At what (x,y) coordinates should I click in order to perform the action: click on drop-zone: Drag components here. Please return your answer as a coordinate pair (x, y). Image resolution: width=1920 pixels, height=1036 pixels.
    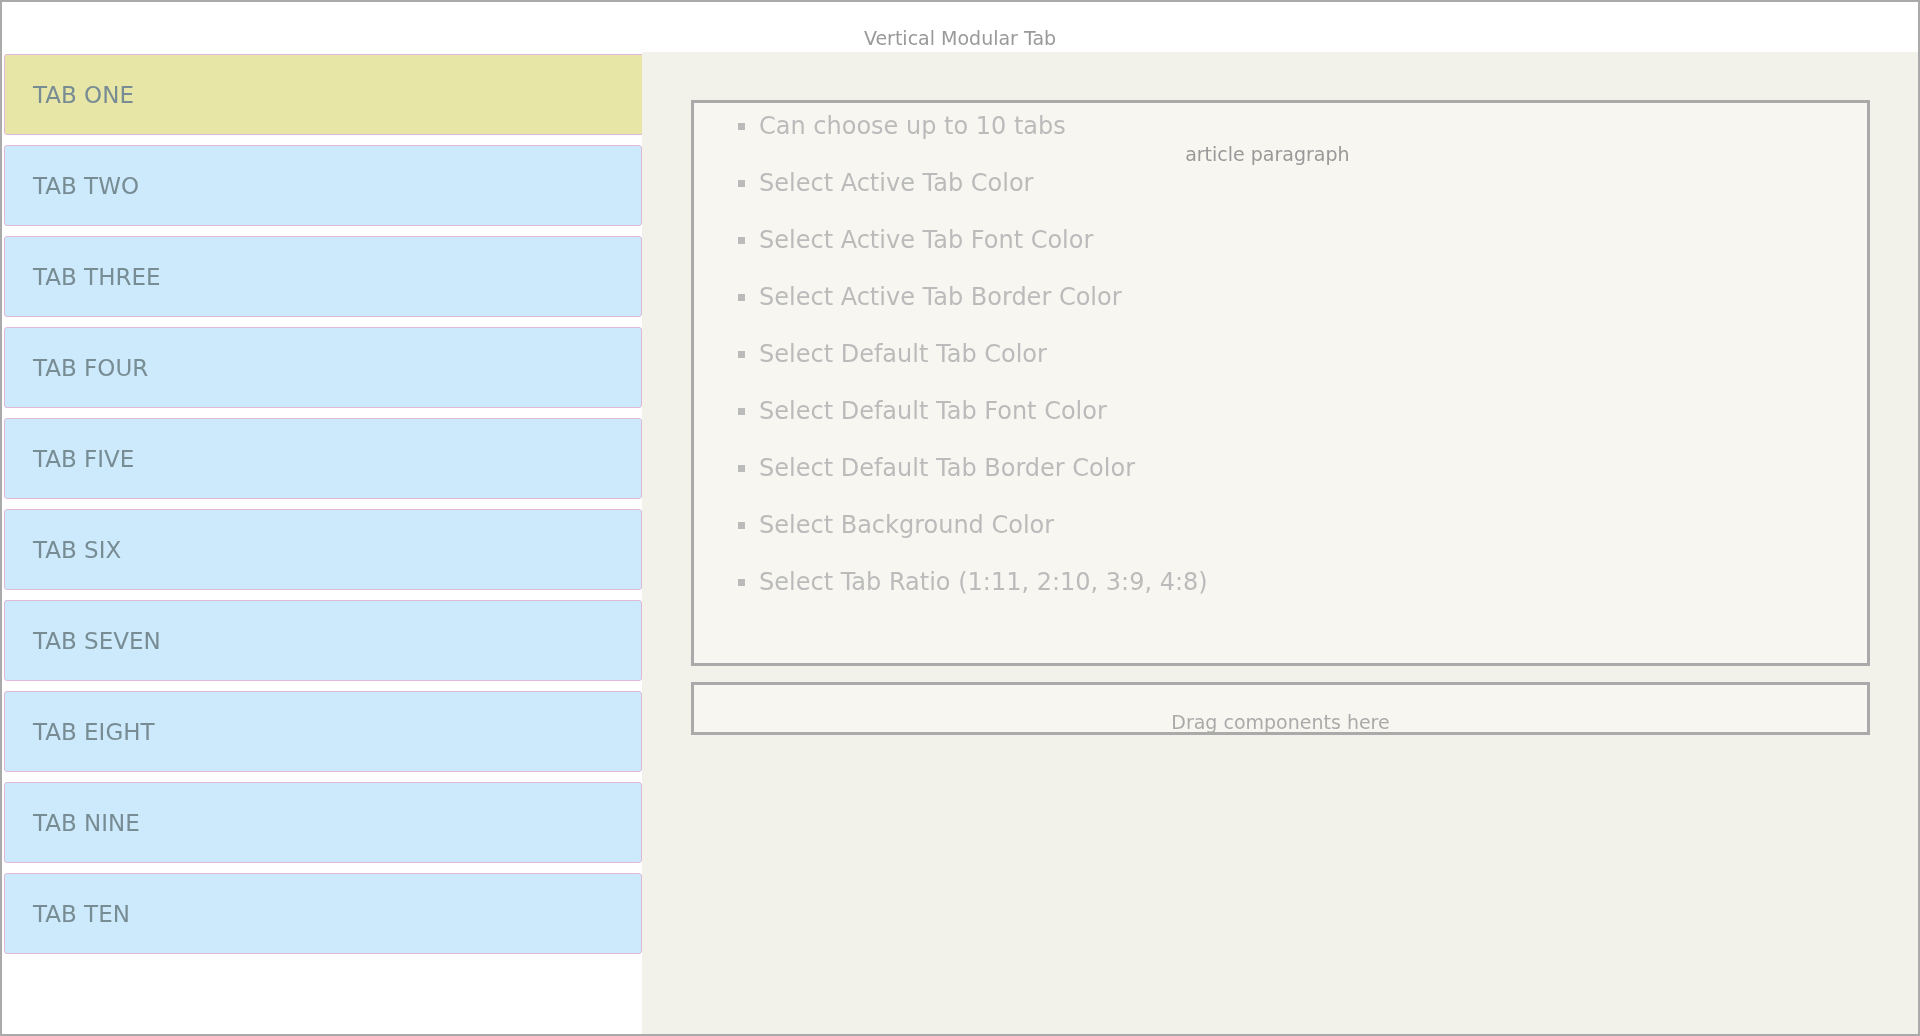
    Looking at the image, I should click on (1280, 708).